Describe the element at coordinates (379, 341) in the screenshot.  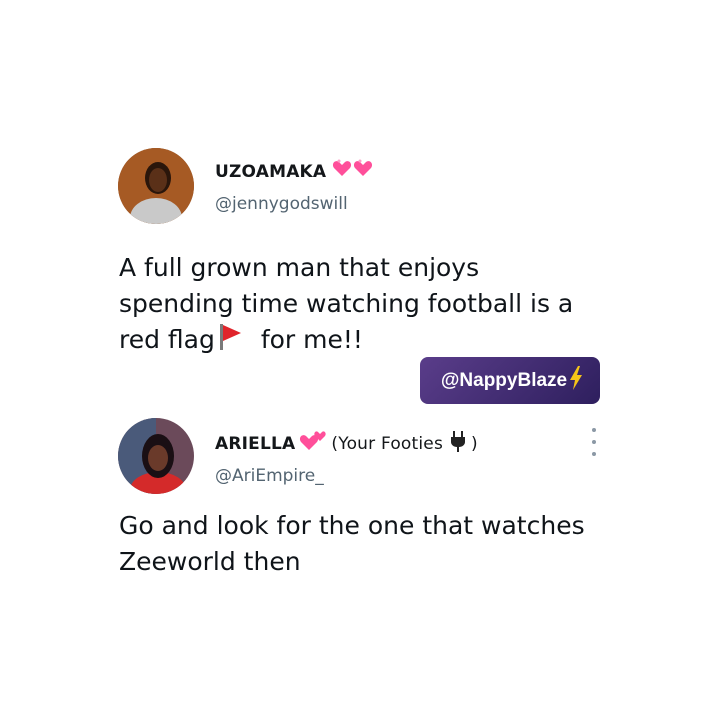
I see `tweet-text-line: red flag for me!!` at that location.